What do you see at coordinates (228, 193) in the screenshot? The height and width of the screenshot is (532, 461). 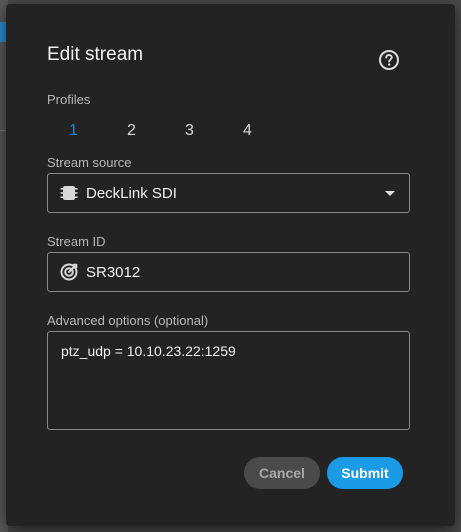 I see `stream-source-select: DeckLink SDI` at bounding box center [228, 193].